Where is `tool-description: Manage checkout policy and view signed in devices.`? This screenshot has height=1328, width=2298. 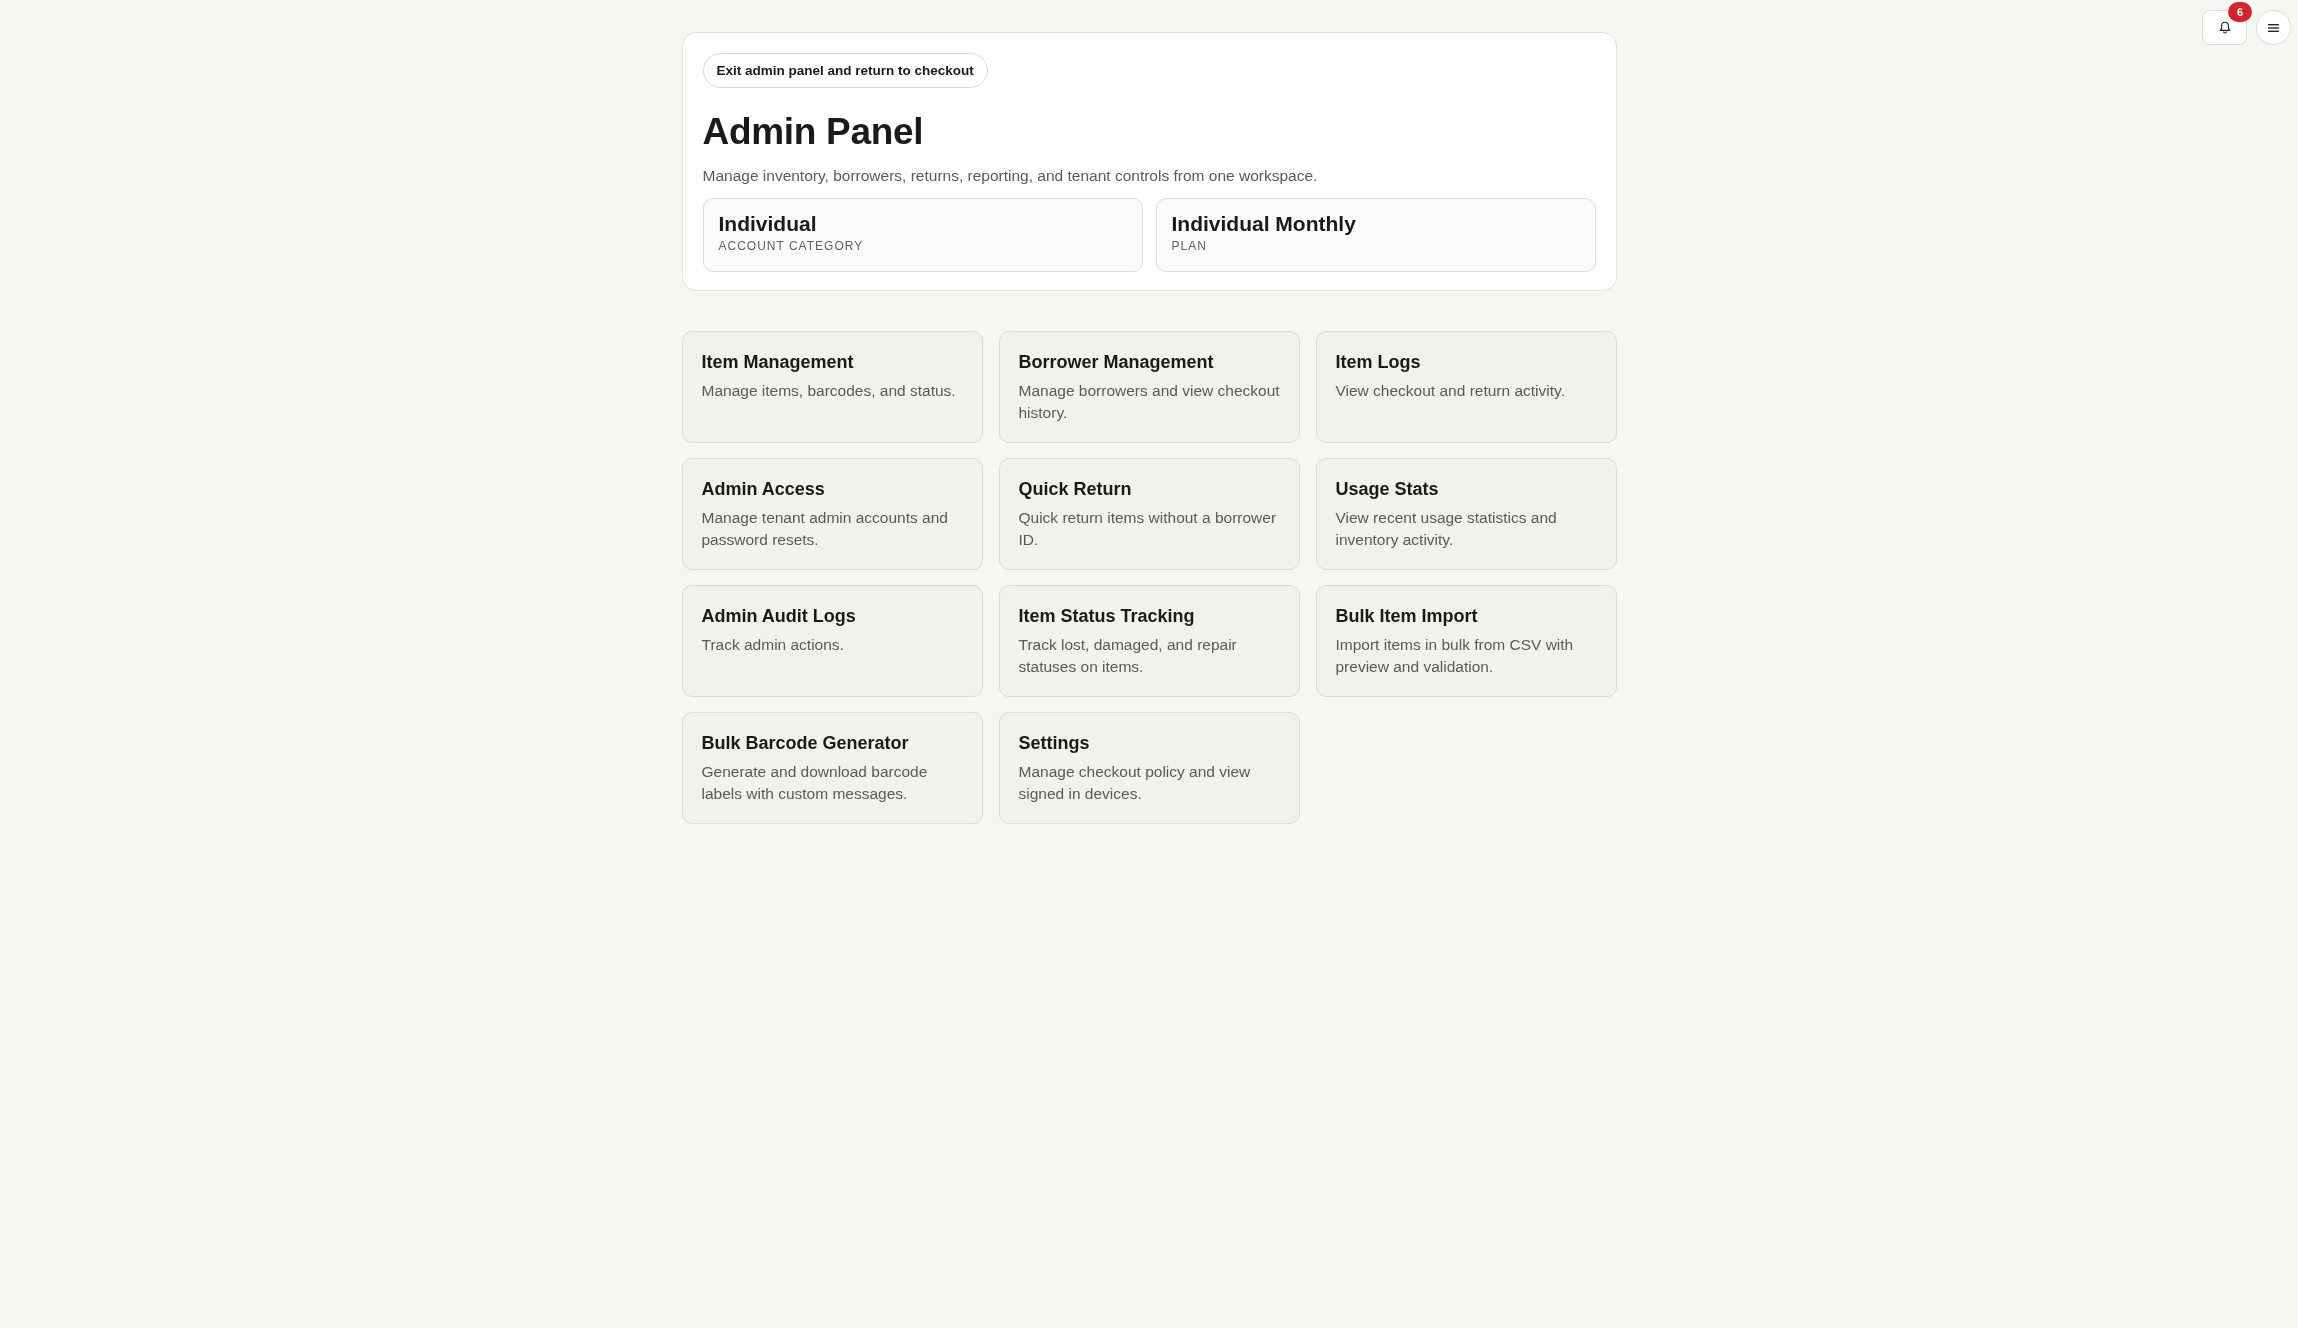
tool-description: Manage checkout policy and view signed in devices. is located at coordinates (1135, 783).